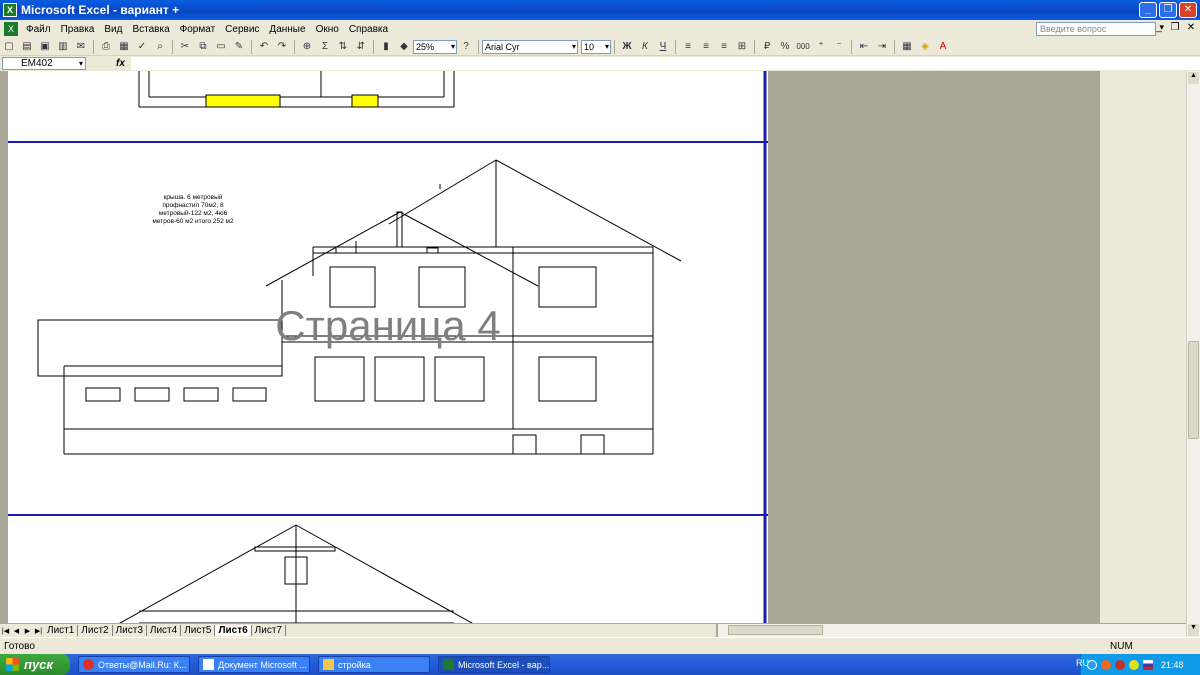 The height and width of the screenshot is (675, 1200). What do you see at coordinates (665, 63) in the screenshot?
I see `formula-input` at bounding box center [665, 63].